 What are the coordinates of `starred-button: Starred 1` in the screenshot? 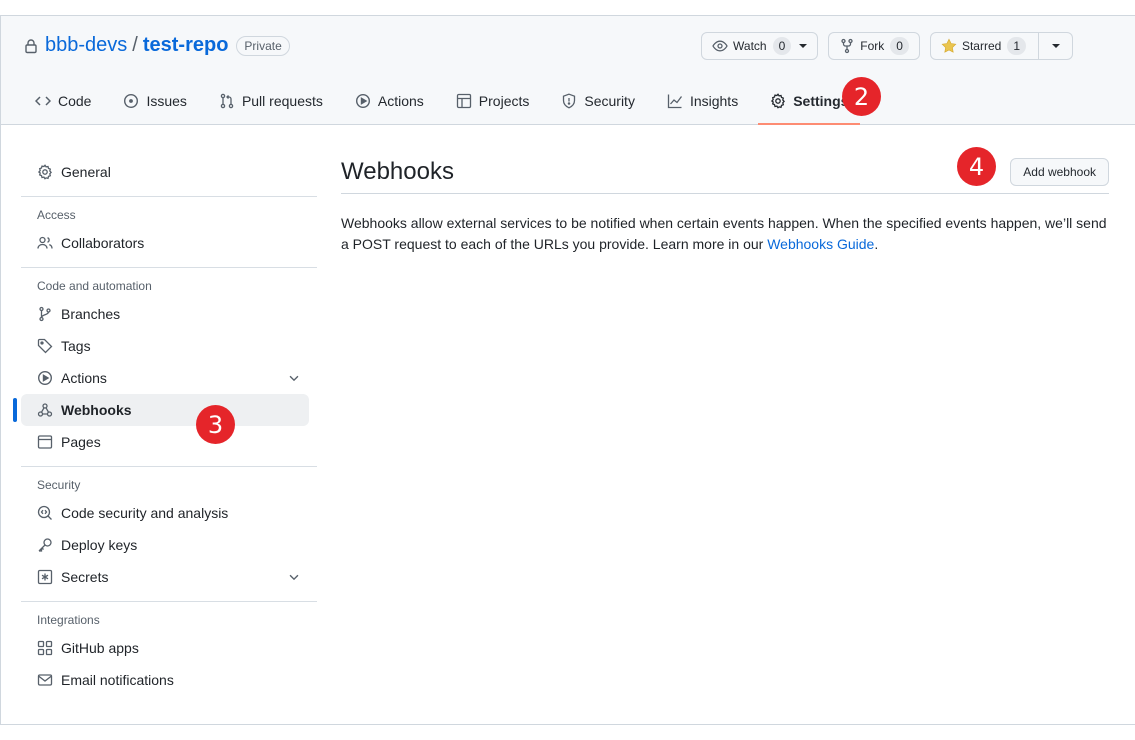 It's located at (984, 46).